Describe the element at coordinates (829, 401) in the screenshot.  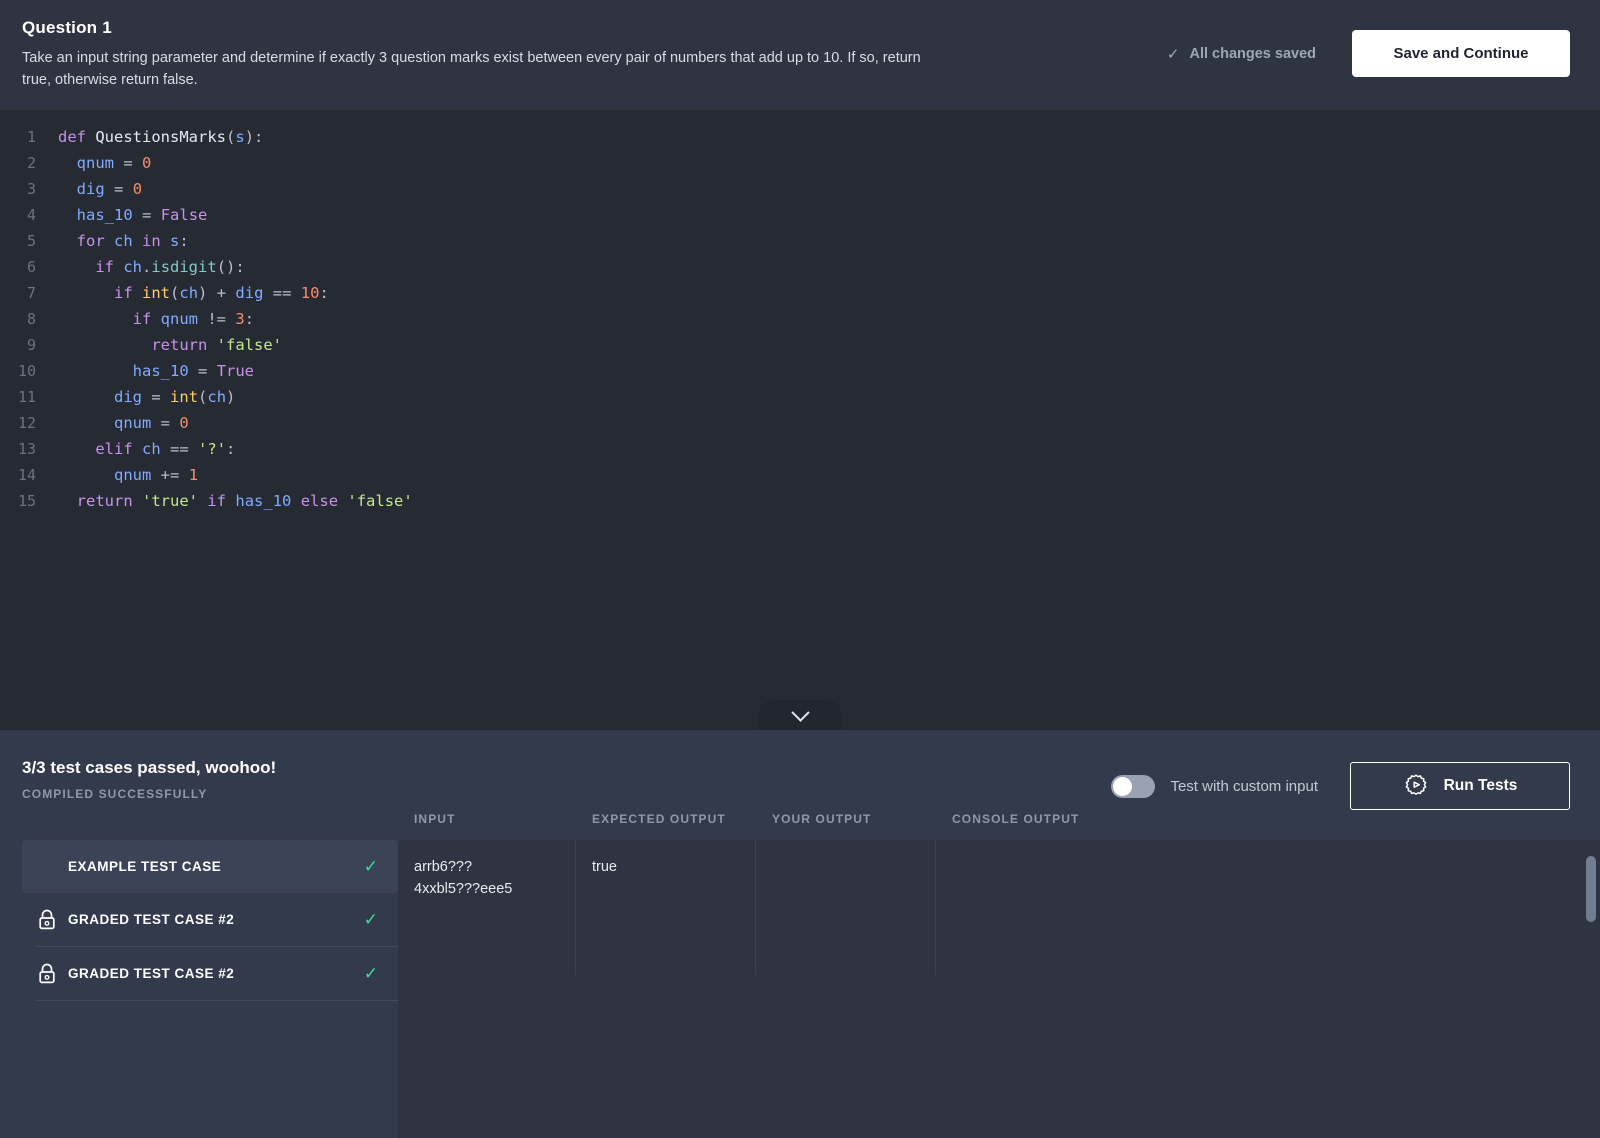
I see `code-line-content: dig = int(ch)` at that location.